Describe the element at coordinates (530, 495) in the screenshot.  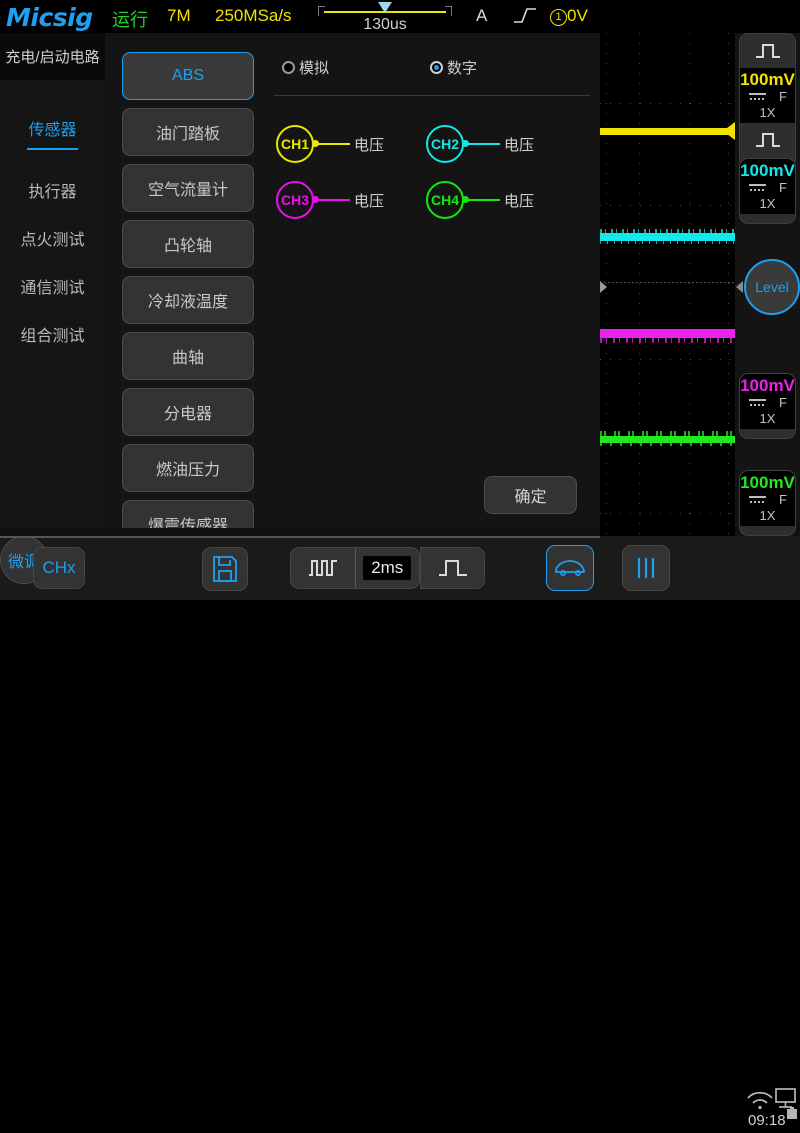
I see `confirm-button: 确定` at that location.